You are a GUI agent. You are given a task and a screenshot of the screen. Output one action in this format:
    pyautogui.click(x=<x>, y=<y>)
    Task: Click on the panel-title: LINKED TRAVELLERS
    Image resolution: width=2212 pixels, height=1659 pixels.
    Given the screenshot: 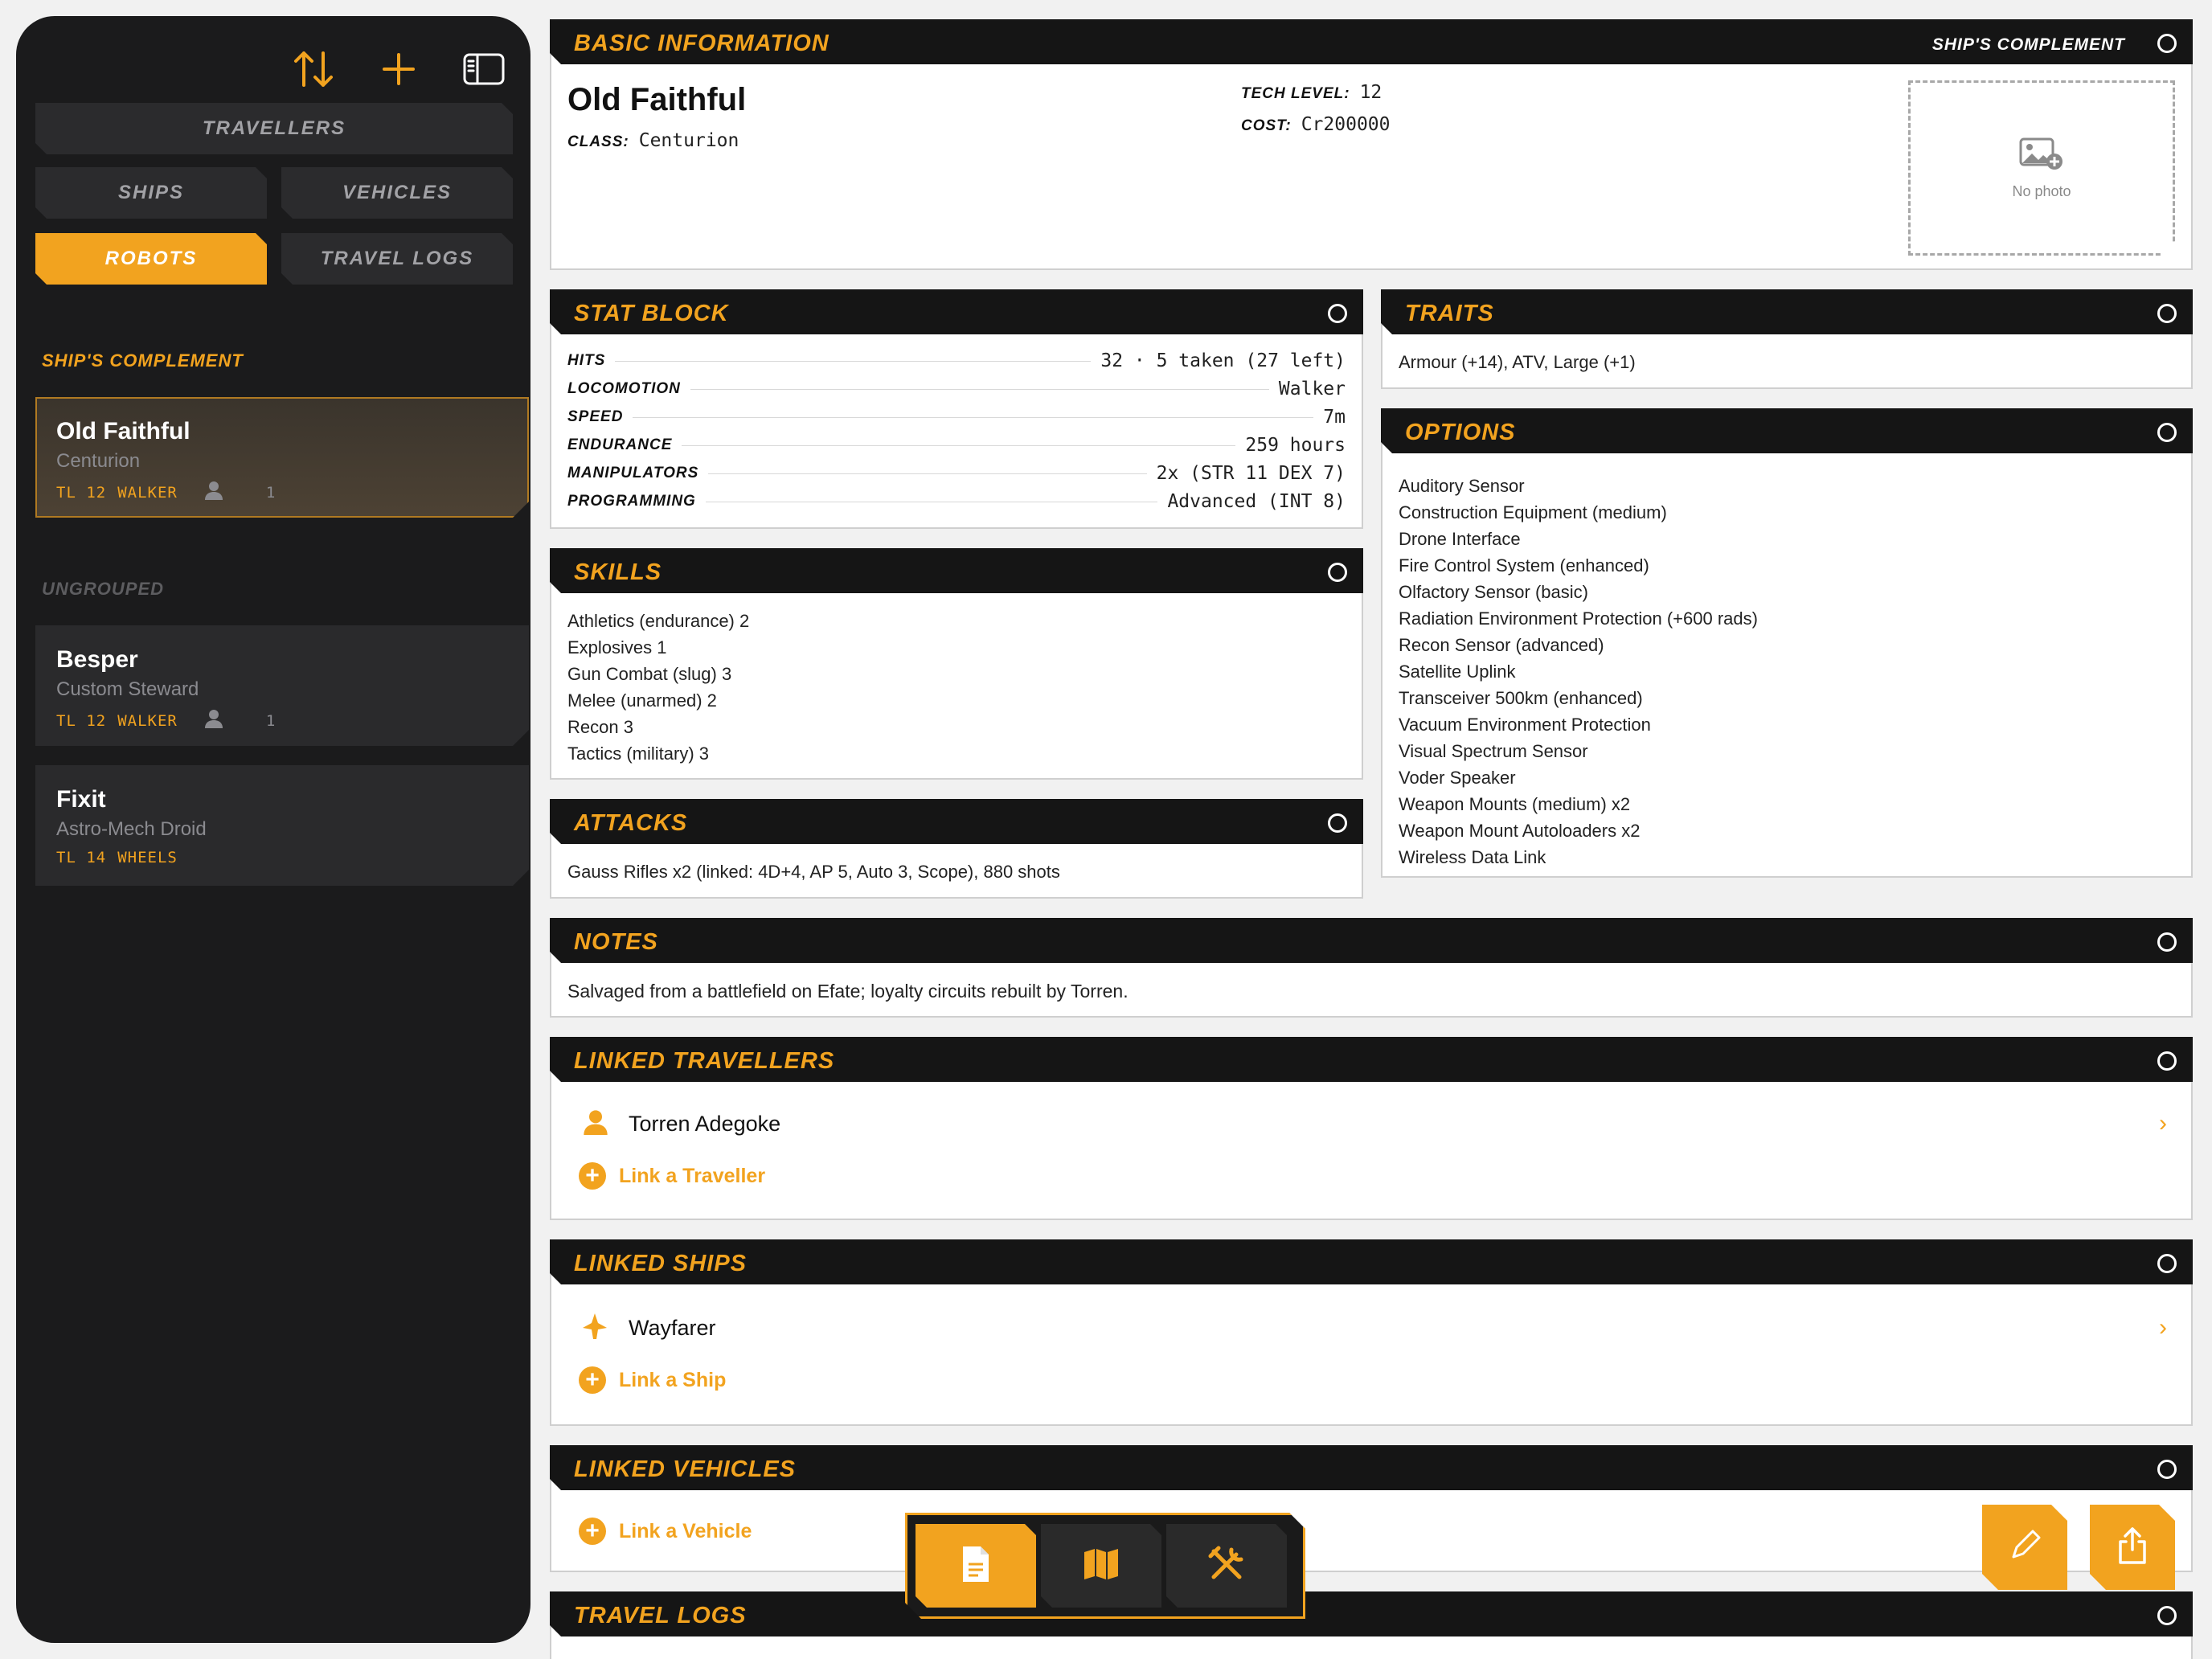 What is the action you would take?
    pyautogui.click(x=704, y=1061)
    